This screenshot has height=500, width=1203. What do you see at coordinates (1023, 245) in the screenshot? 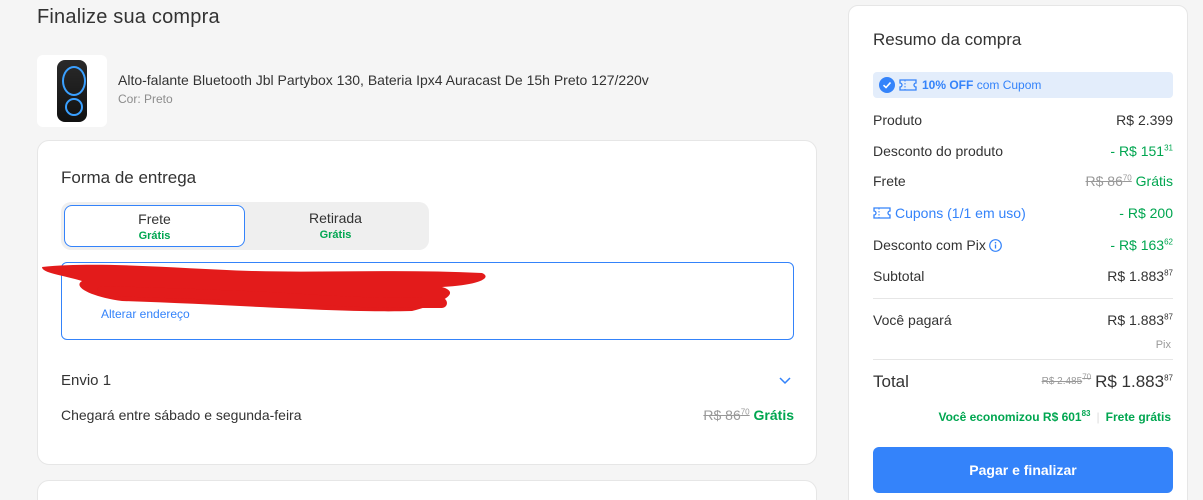
I see `summary-row-desconto-pix: Desconto com Pix - R$ 16362` at bounding box center [1023, 245].